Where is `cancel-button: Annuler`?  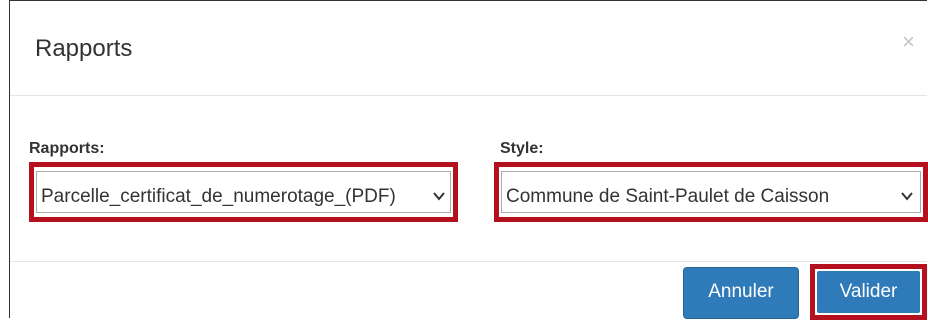 cancel-button: Annuler is located at coordinates (741, 293).